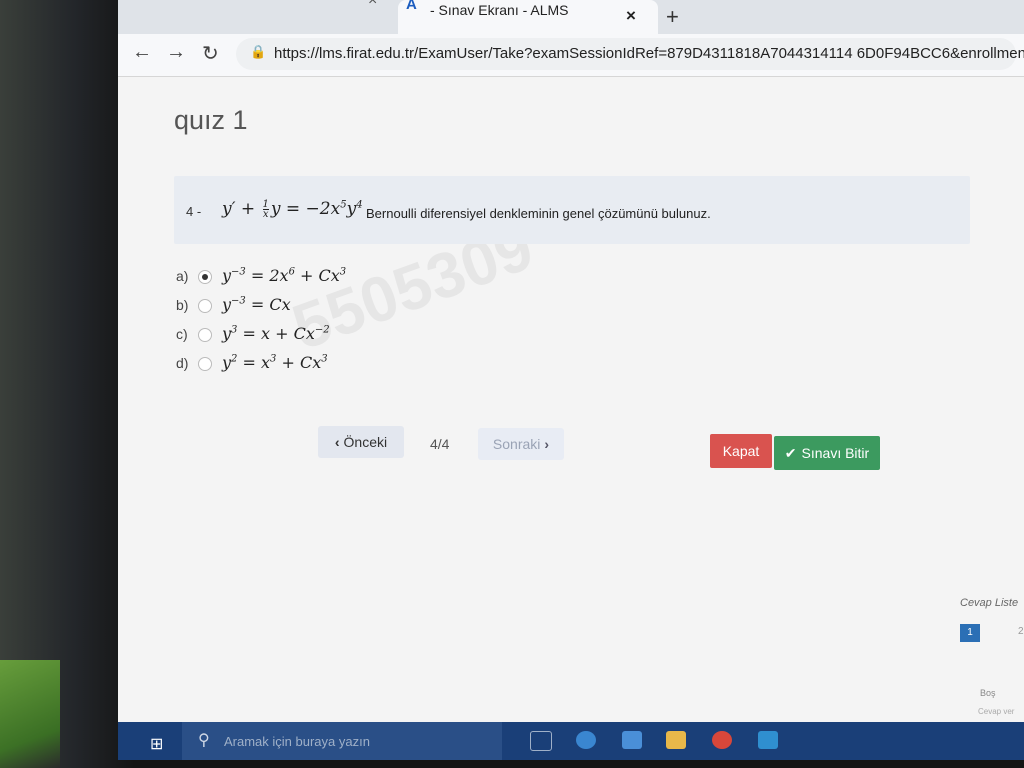 Image resolution: width=1024 pixels, height=768 pixels. I want to click on tab-title: - Sınav Ekranı - ALMS, so click(499, 10).